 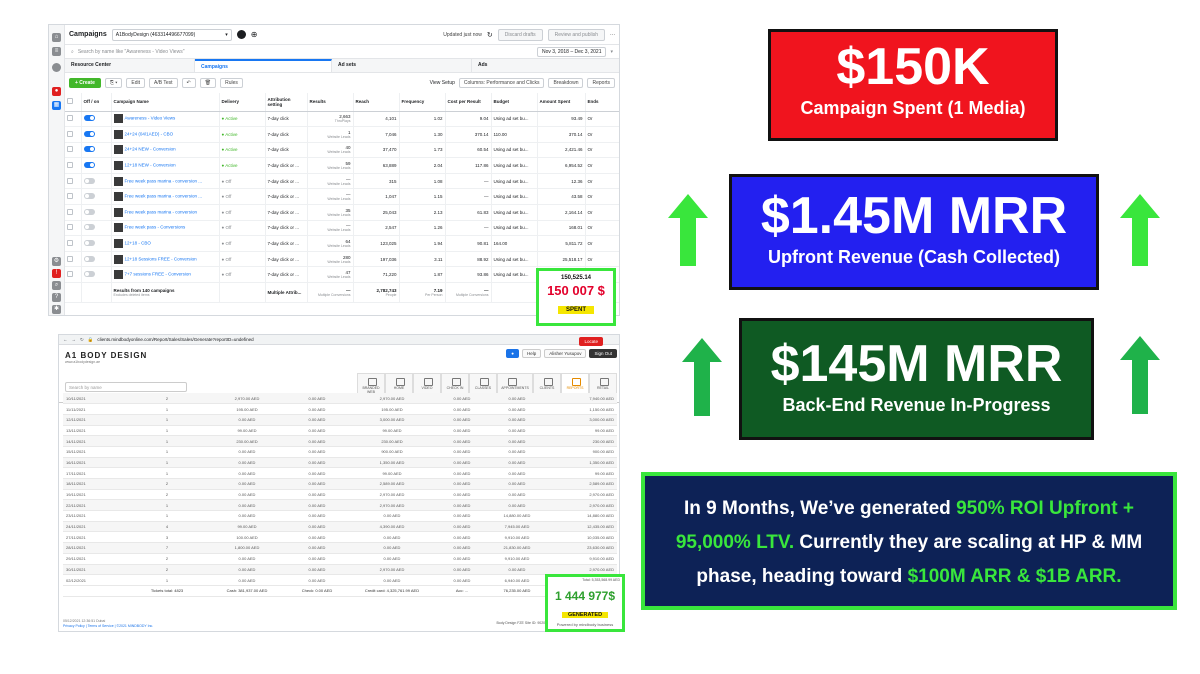 I want to click on badge-icon: ●, so click(x=513, y=353).